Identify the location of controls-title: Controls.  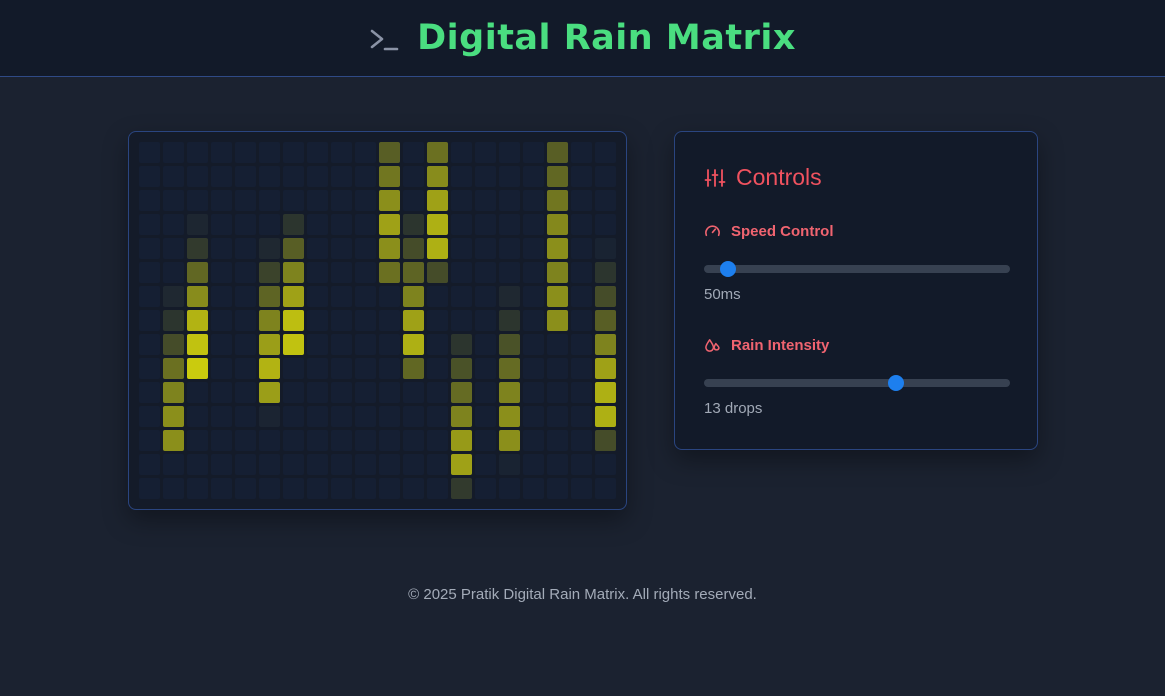
(779, 177).